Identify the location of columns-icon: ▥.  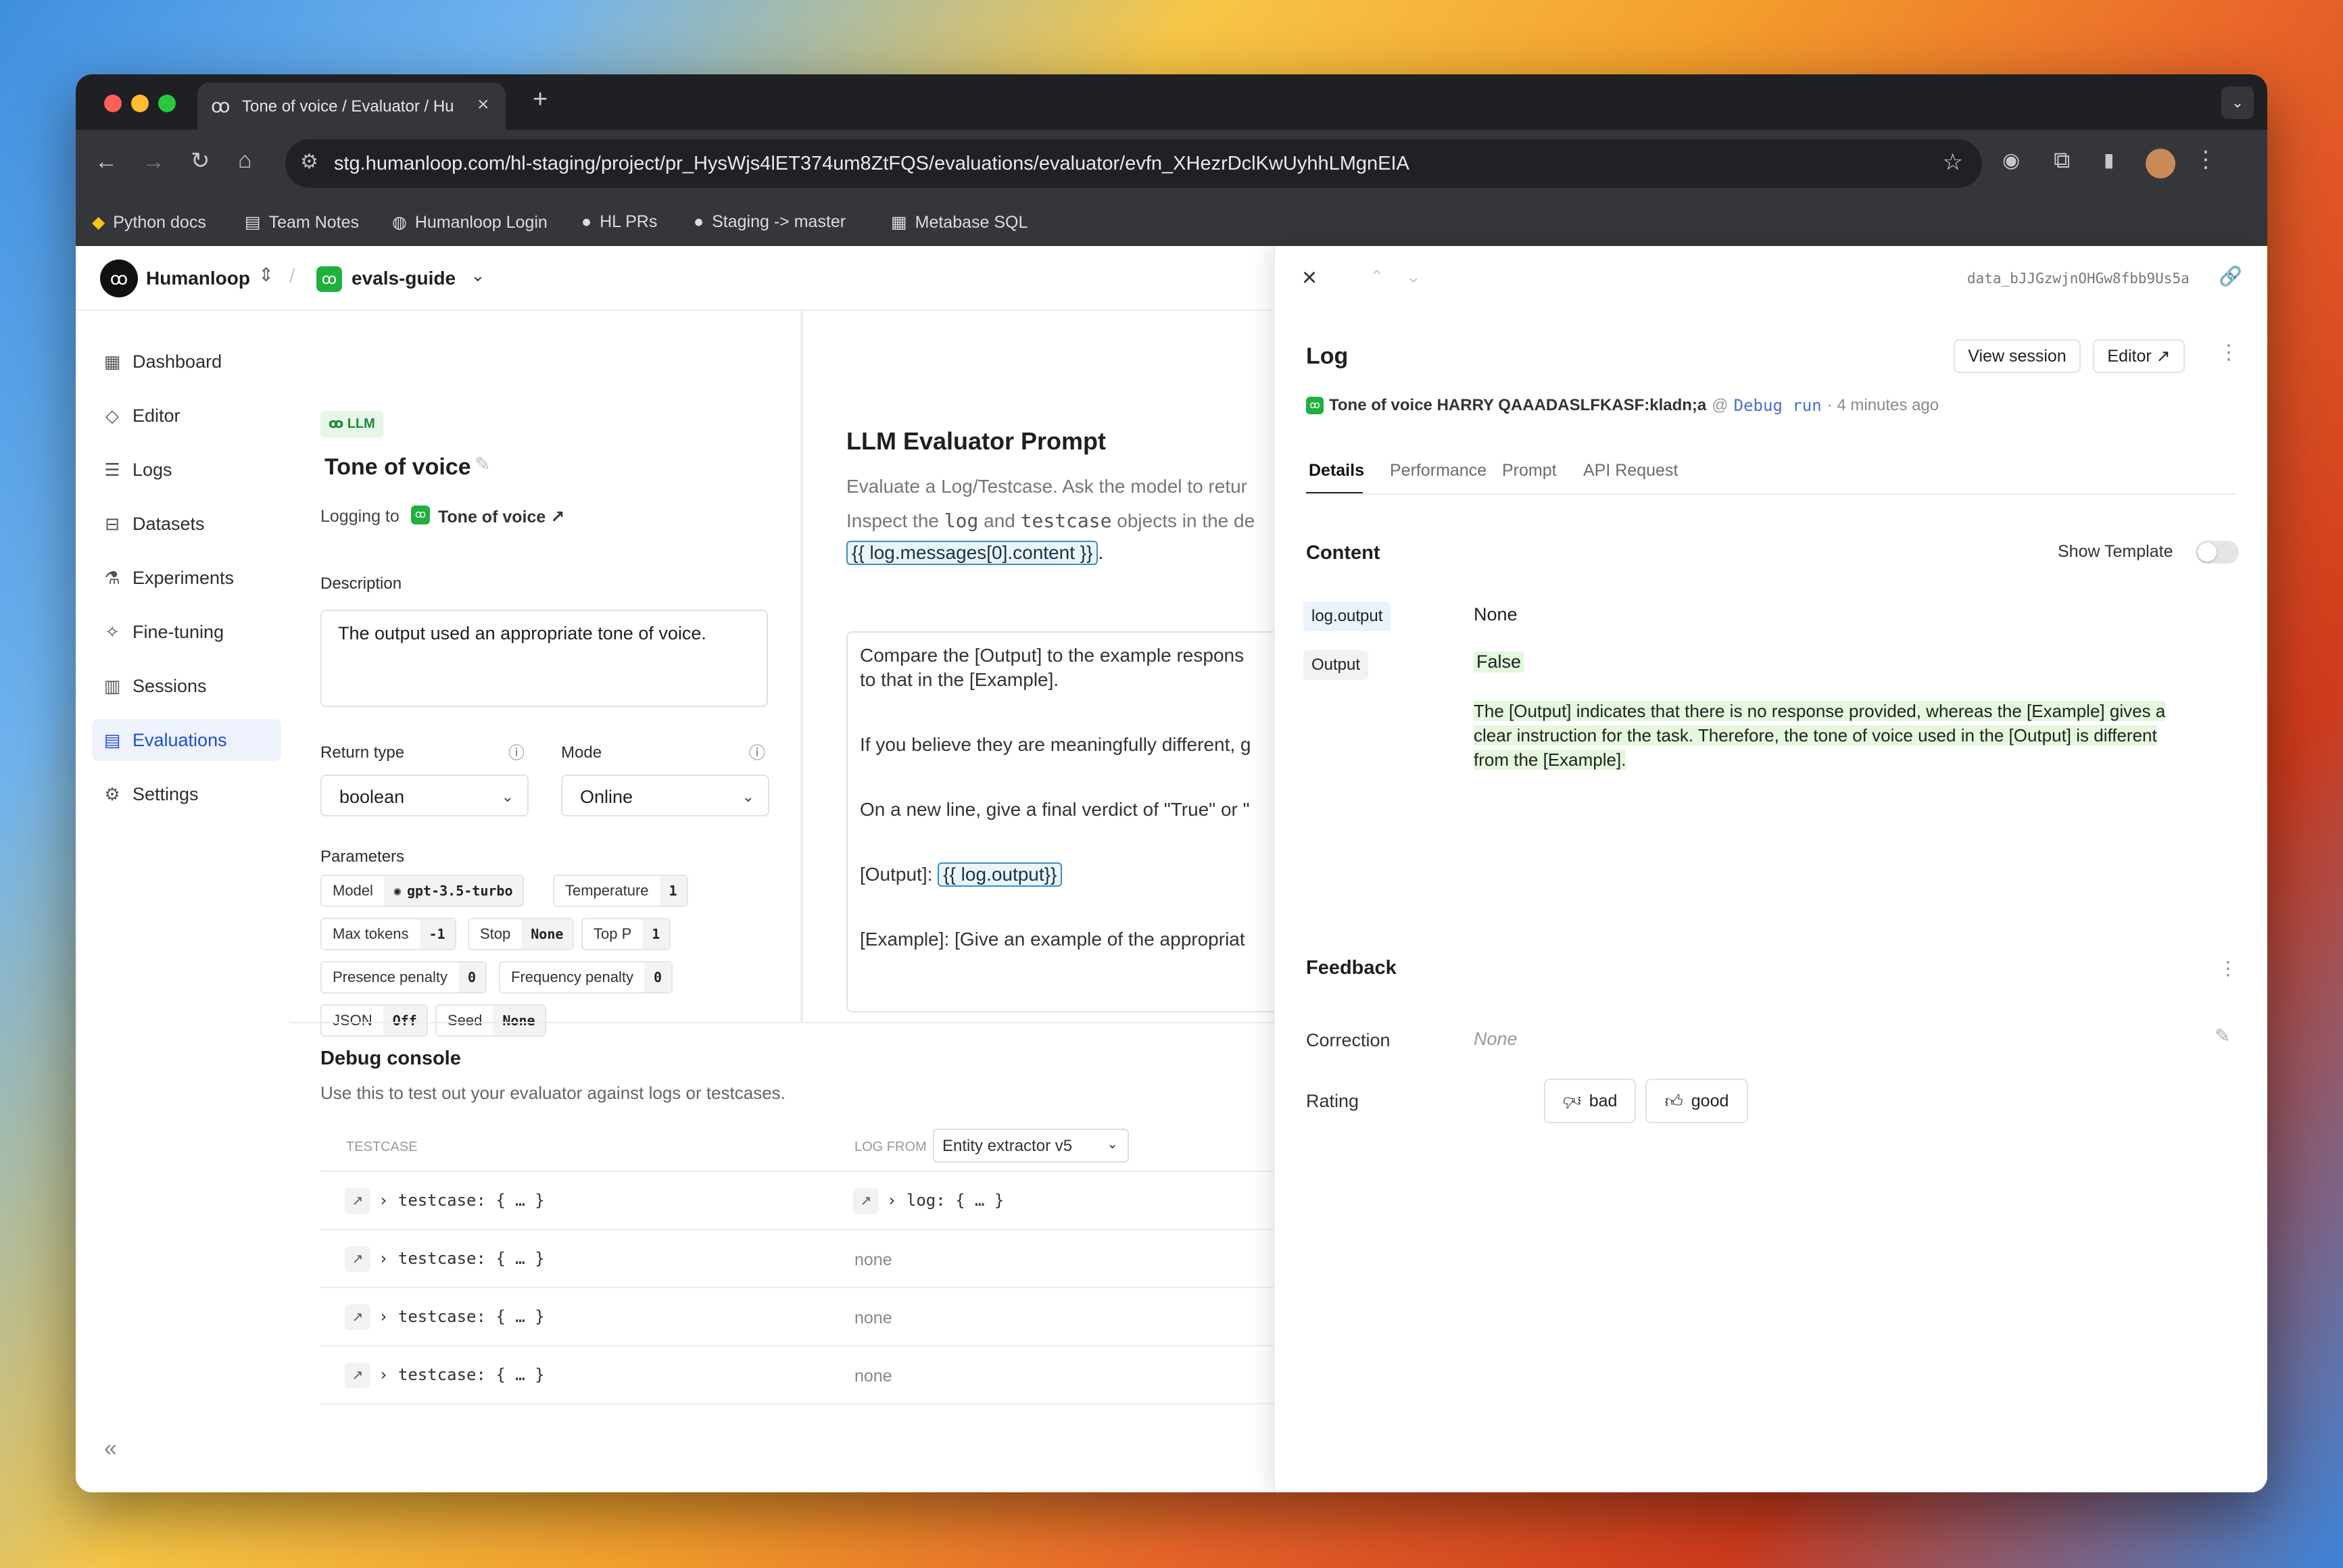
(112, 685).